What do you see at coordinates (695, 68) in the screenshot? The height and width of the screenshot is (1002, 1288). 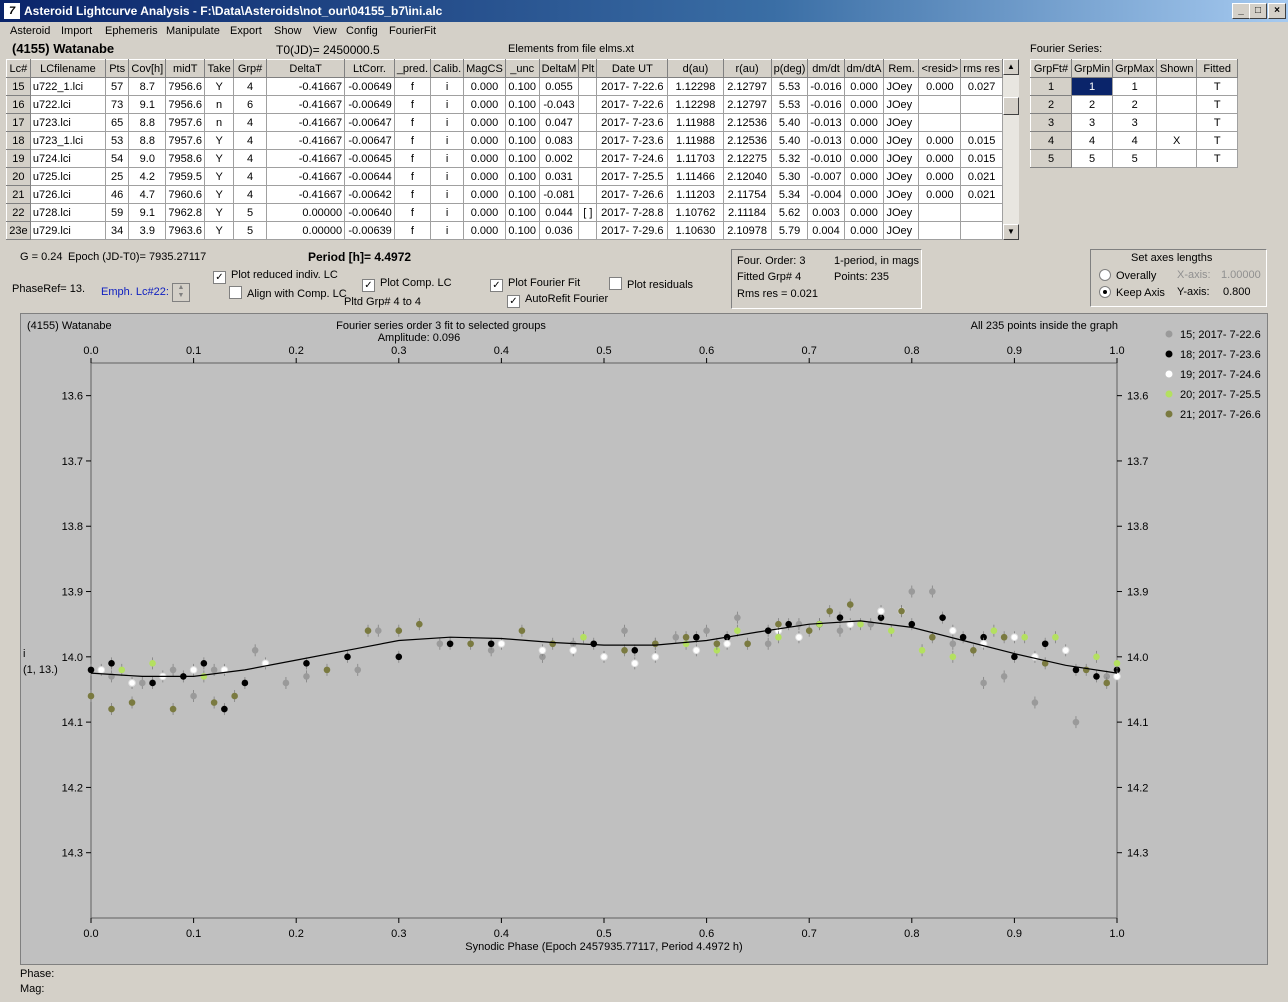 I see `lc-col-header: d(au)` at bounding box center [695, 68].